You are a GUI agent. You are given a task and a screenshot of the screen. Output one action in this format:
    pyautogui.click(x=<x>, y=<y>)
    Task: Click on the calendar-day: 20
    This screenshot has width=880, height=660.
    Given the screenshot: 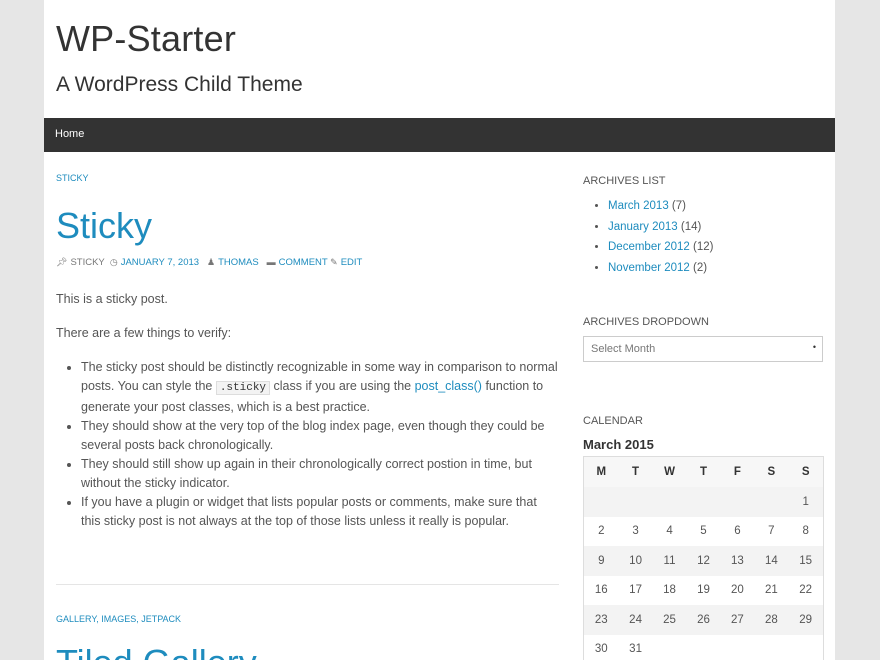 What is the action you would take?
    pyautogui.click(x=737, y=590)
    